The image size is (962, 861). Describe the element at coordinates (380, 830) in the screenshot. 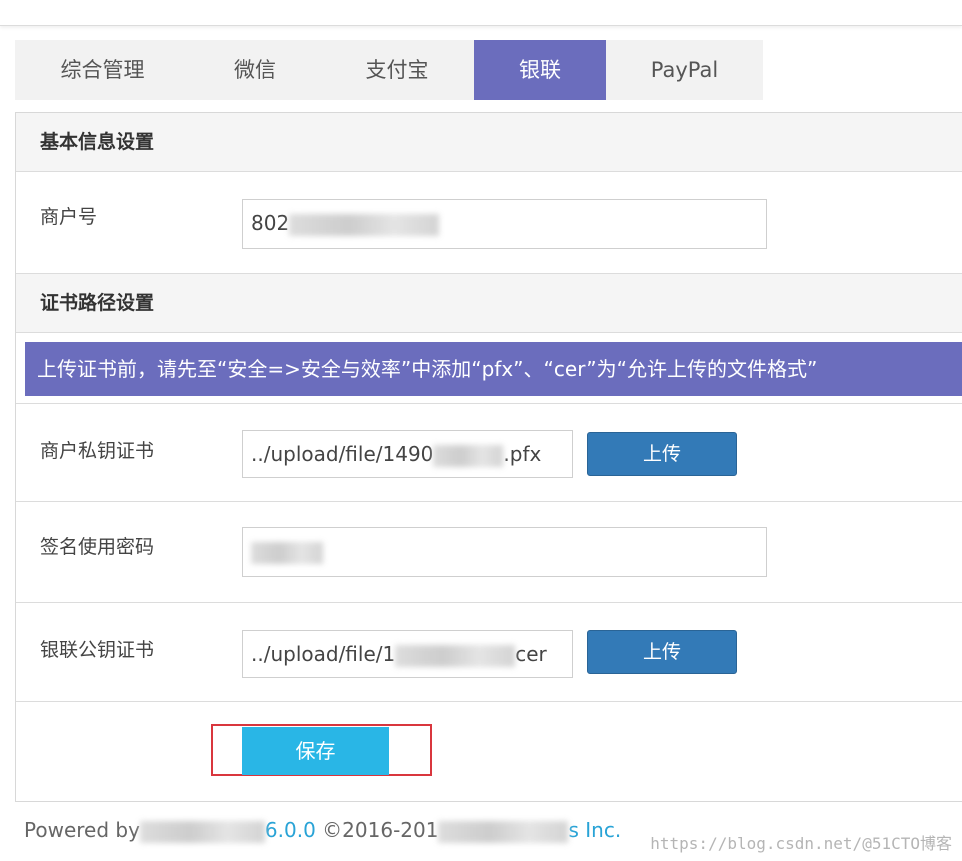

I see `copyright-text: ©2016-201` at that location.